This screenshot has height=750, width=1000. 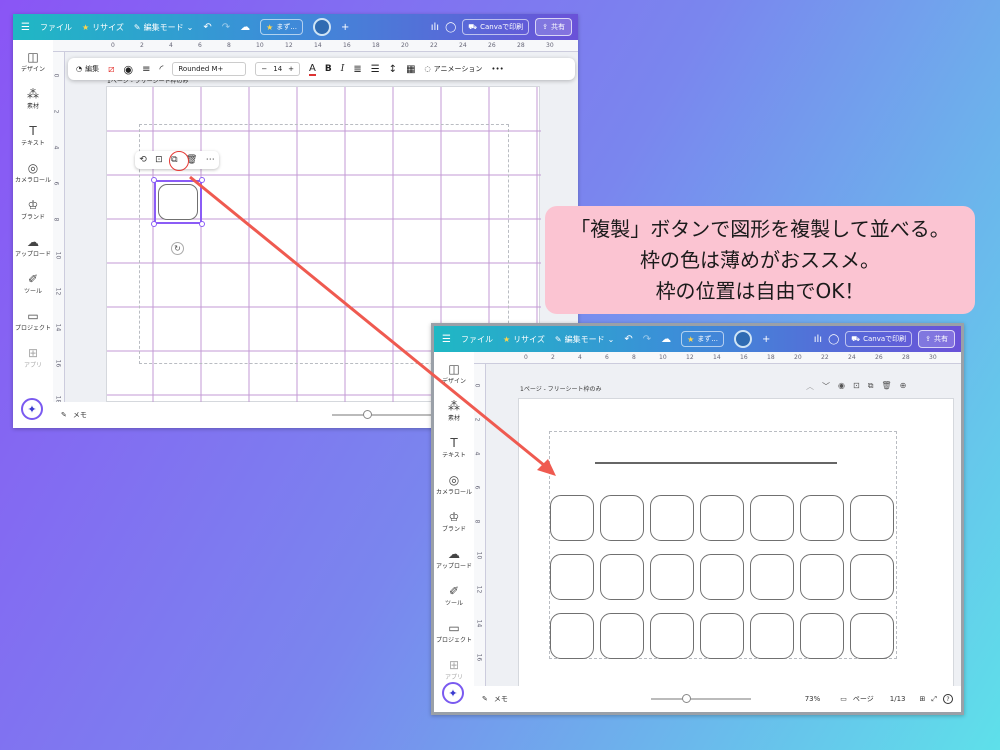 I want to click on avatar, so click(x=742, y=339).